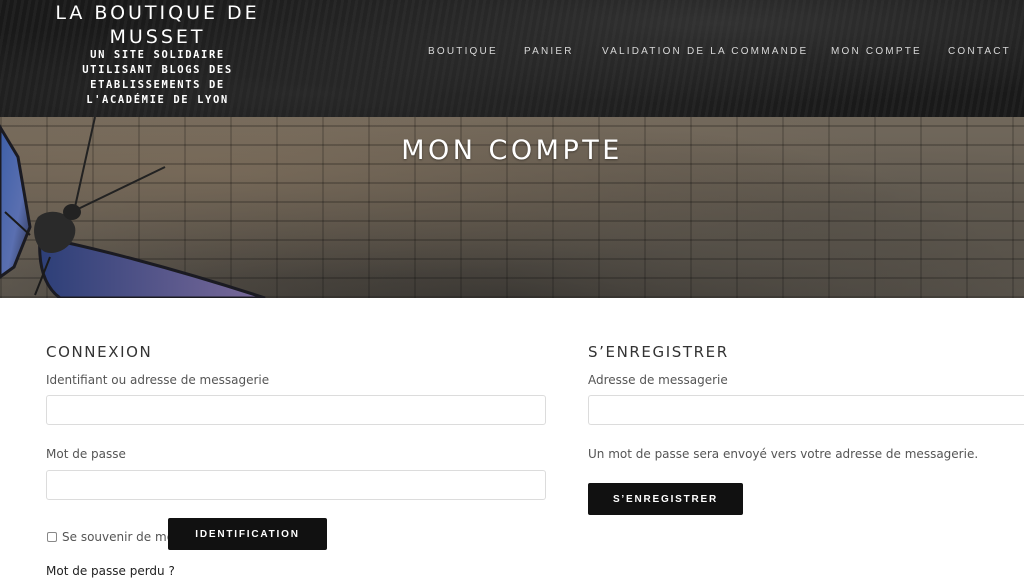 This screenshot has width=1024, height=582. What do you see at coordinates (86, 454) in the screenshot?
I see `password-label: Mot de passe` at bounding box center [86, 454].